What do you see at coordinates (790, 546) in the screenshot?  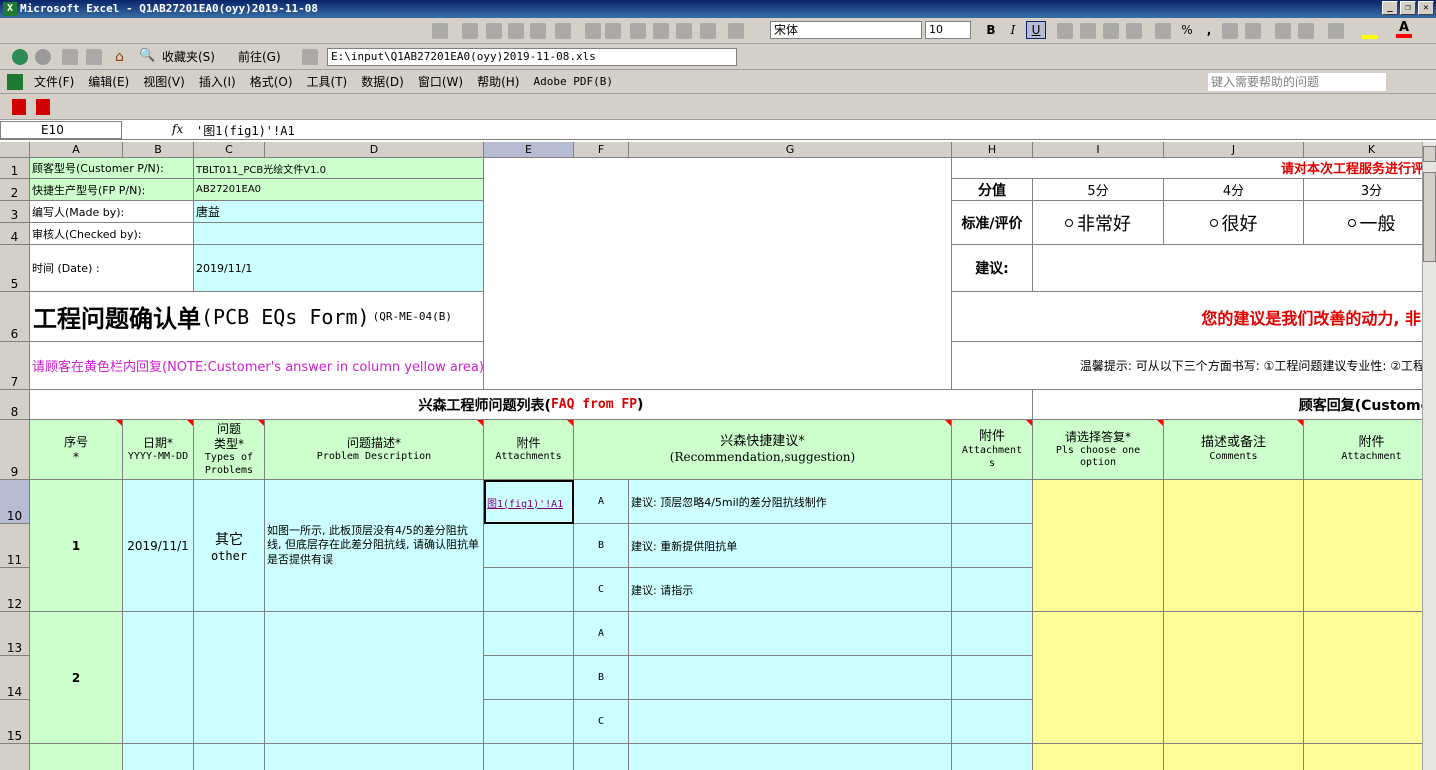 I see `q1-option-text-1: 建议: 重新提供阻抗单` at bounding box center [790, 546].